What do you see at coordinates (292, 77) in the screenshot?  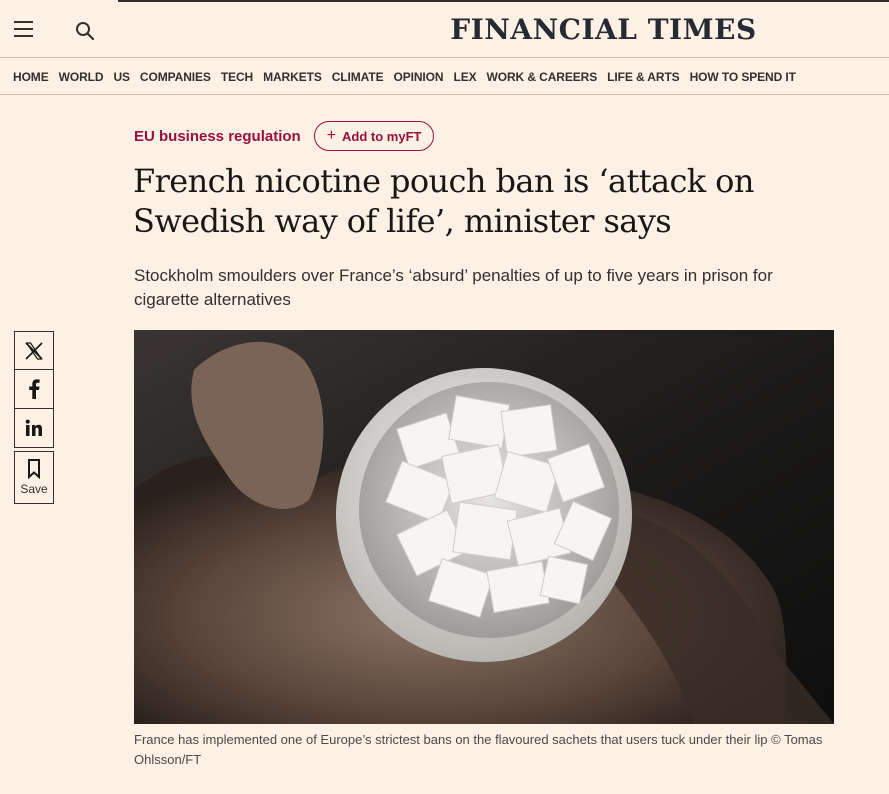 I see `nav-item-markets: MARKETS` at bounding box center [292, 77].